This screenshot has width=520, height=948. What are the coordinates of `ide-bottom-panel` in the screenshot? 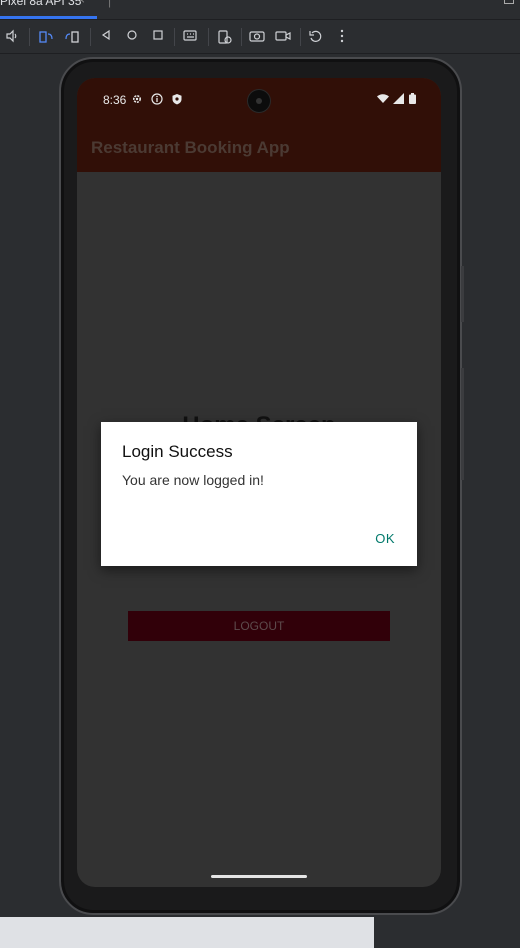 It's located at (187, 932).